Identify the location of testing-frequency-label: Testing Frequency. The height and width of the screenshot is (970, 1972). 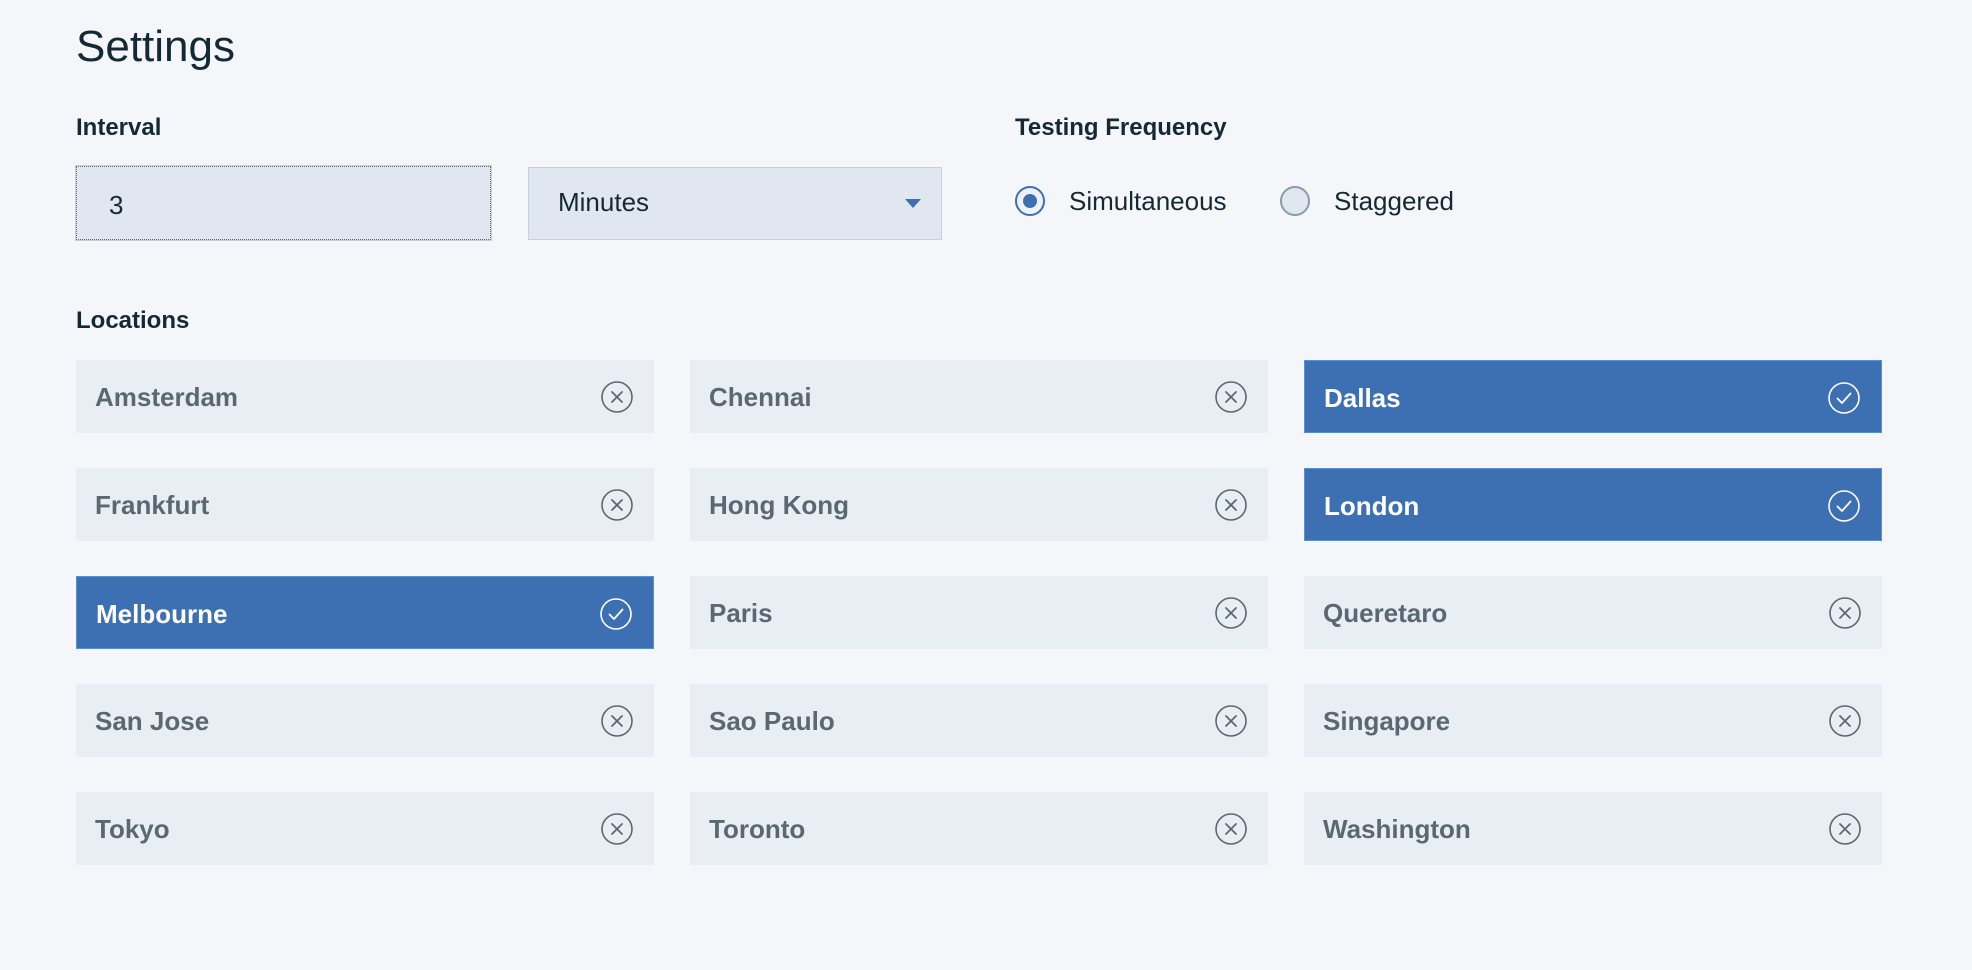
(1121, 127).